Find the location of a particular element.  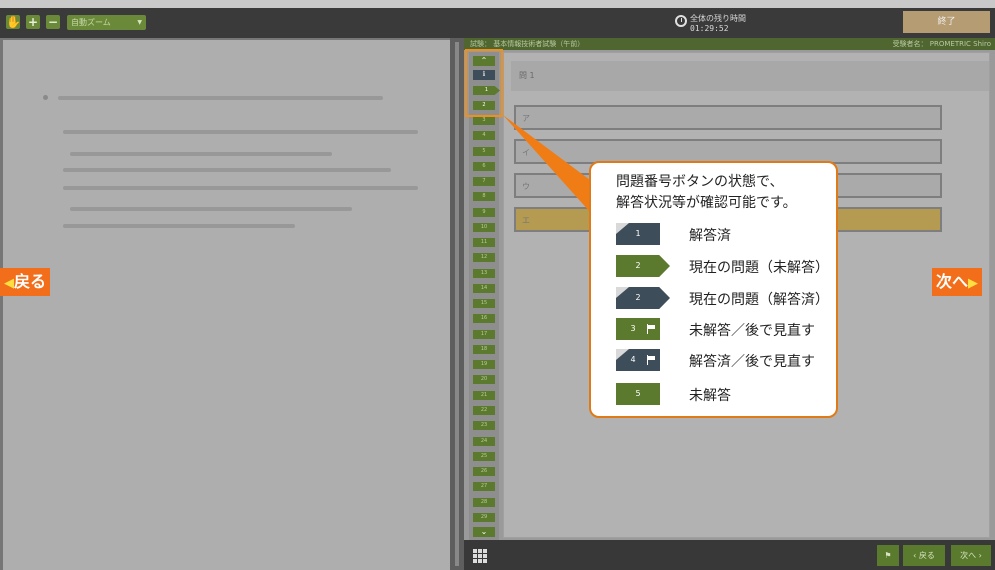

legend-label: 現在の問題（未解答） is located at coordinates (759, 268).